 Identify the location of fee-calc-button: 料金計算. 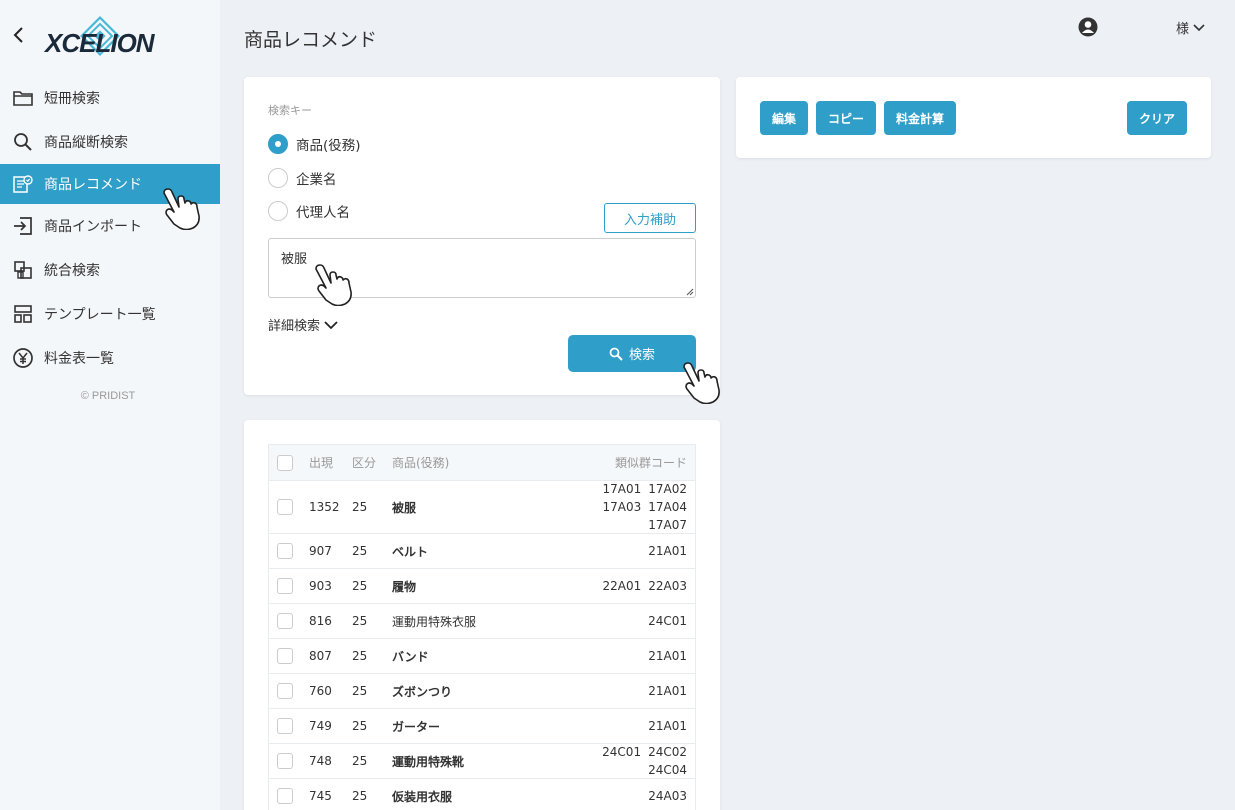
(920, 118).